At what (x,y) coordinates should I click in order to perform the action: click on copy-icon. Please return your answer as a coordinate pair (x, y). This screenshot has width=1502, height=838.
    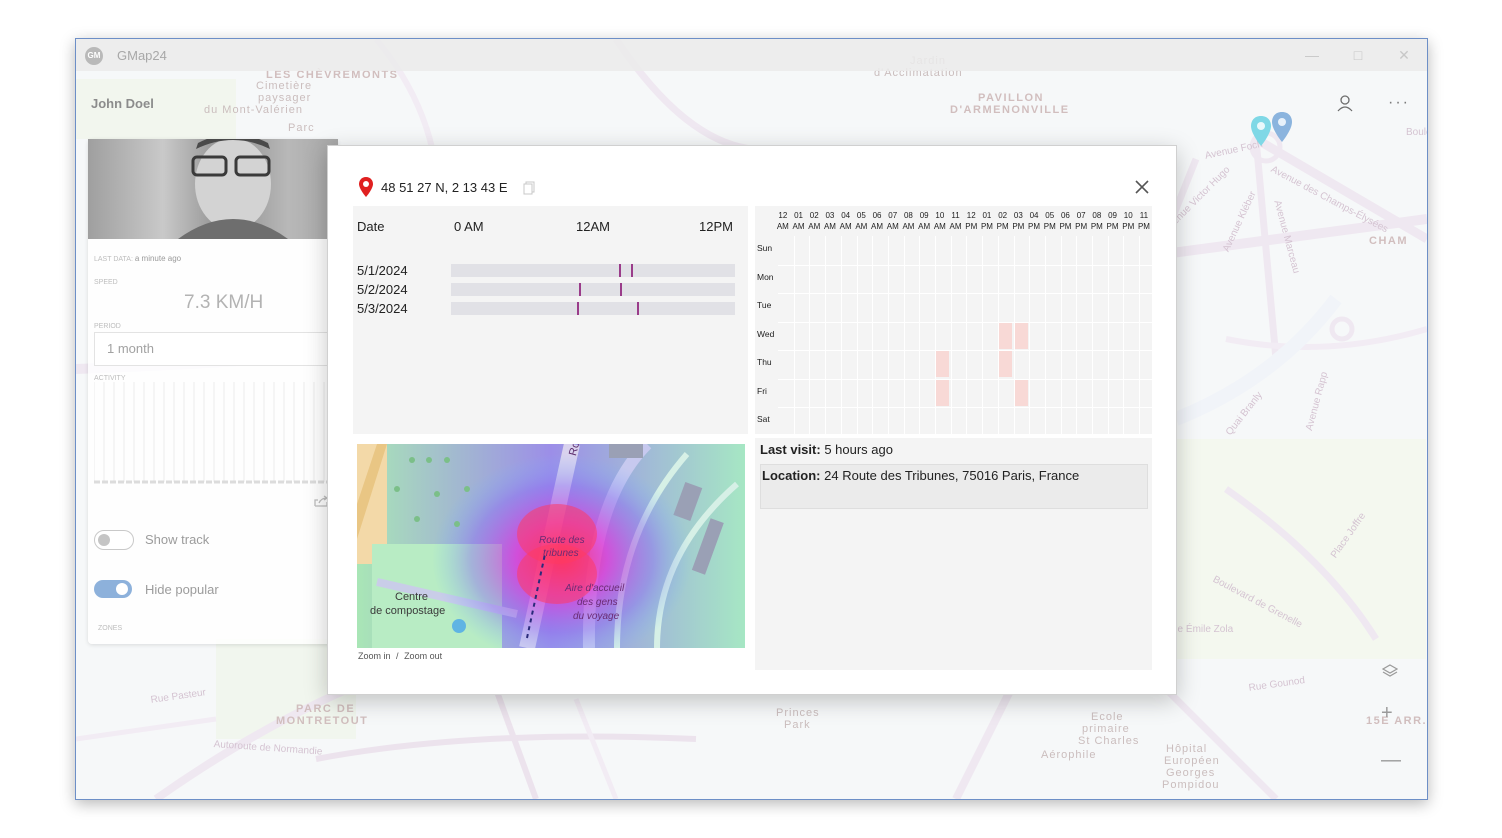
    Looking at the image, I should click on (529, 188).